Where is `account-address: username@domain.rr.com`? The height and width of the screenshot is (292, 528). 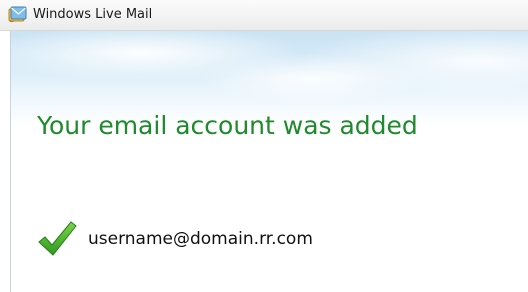 account-address: username@domain.rr.com is located at coordinates (200, 239).